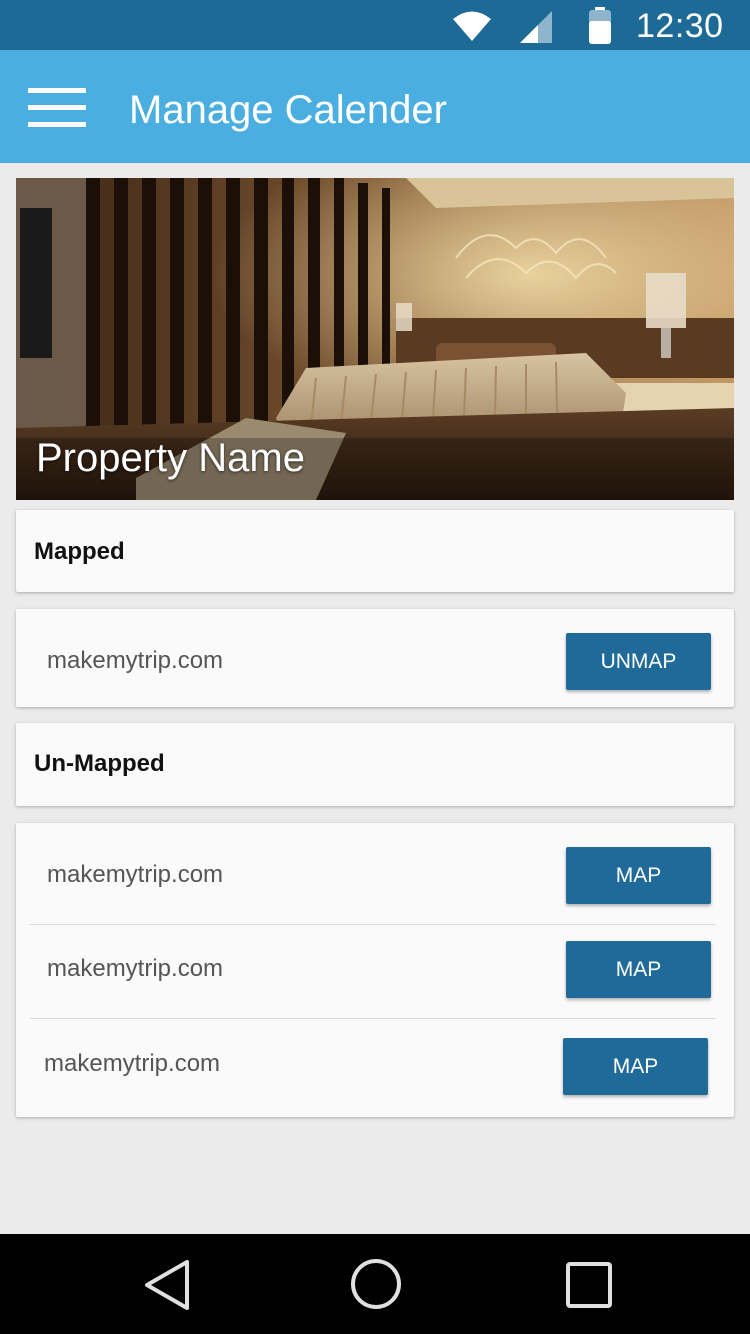 The image size is (750, 1334). Describe the element at coordinates (680, 26) in the screenshot. I see `status-time: 12:30` at that location.